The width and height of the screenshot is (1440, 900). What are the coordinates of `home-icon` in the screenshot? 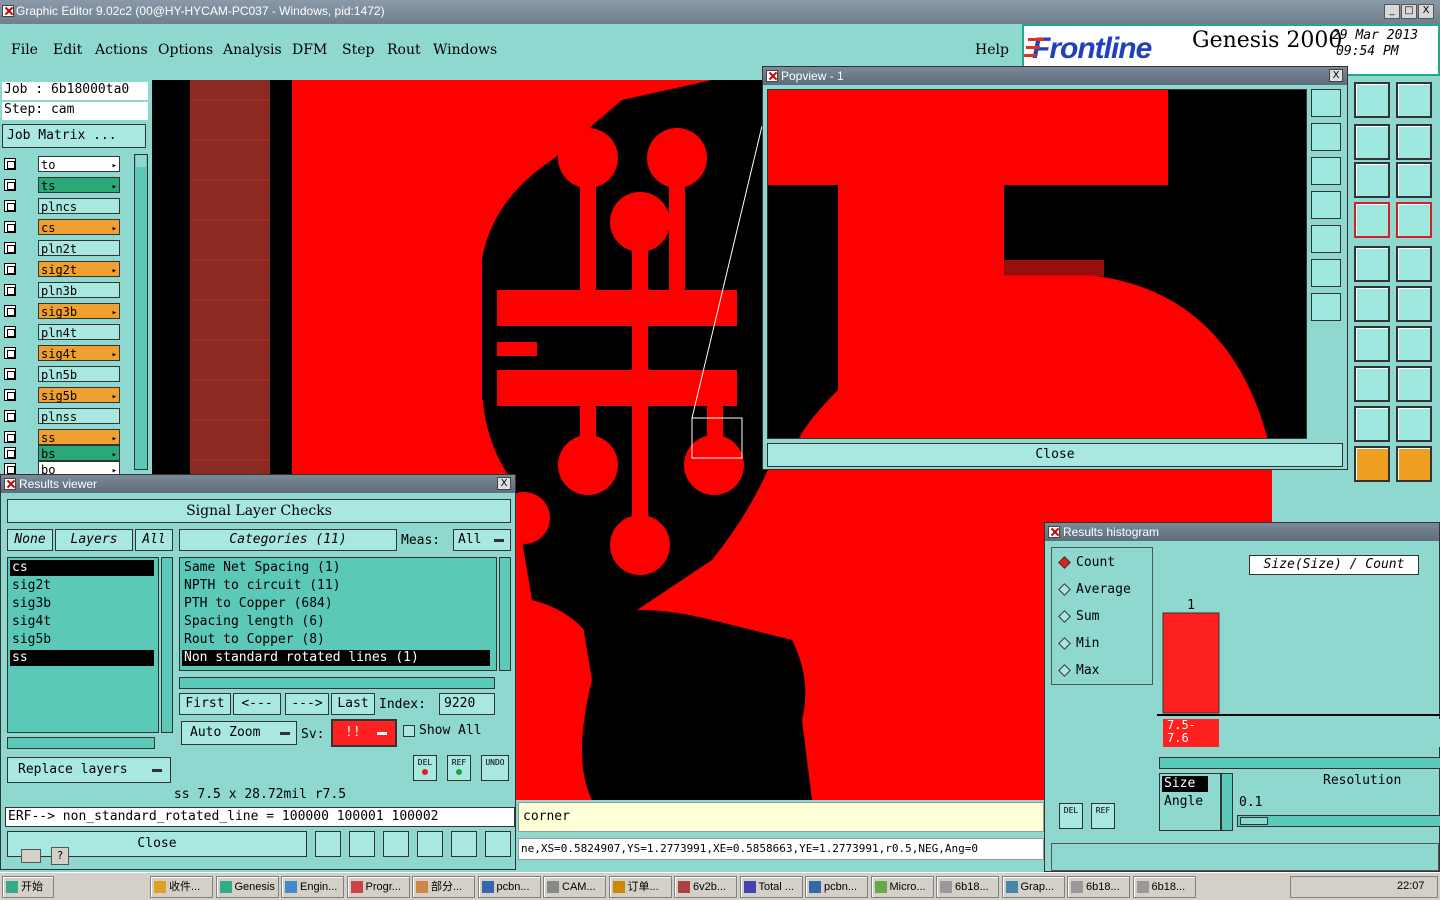 It's located at (1372, 100).